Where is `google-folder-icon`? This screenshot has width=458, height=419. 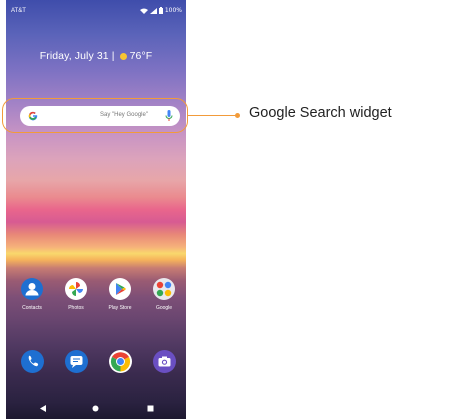 google-folder-icon is located at coordinates (164, 289).